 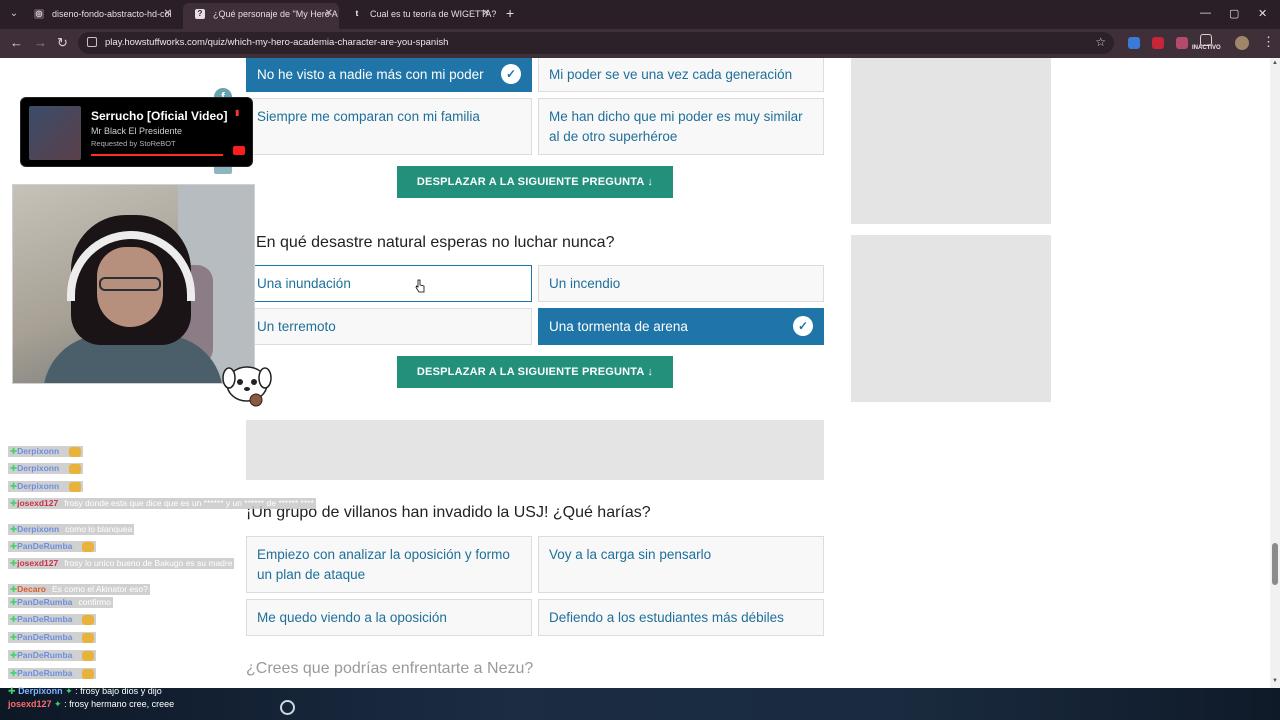 What do you see at coordinates (1205, 13) in the screenshot?
I see `minimize-icon: —` at bounding box center [1205, 13].